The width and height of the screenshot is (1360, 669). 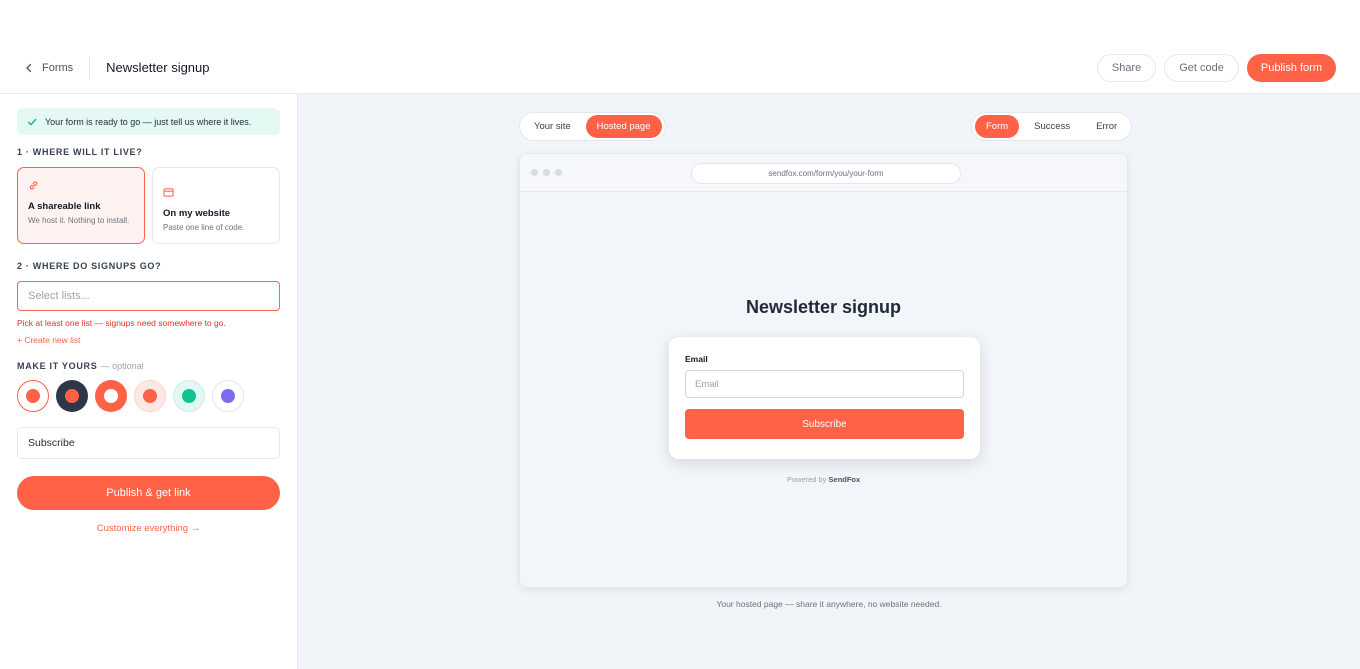 What do you see at coordinates (1126, 67) in the screenshot?
I see `share-button: Share` at bounding box center [1126, 67].